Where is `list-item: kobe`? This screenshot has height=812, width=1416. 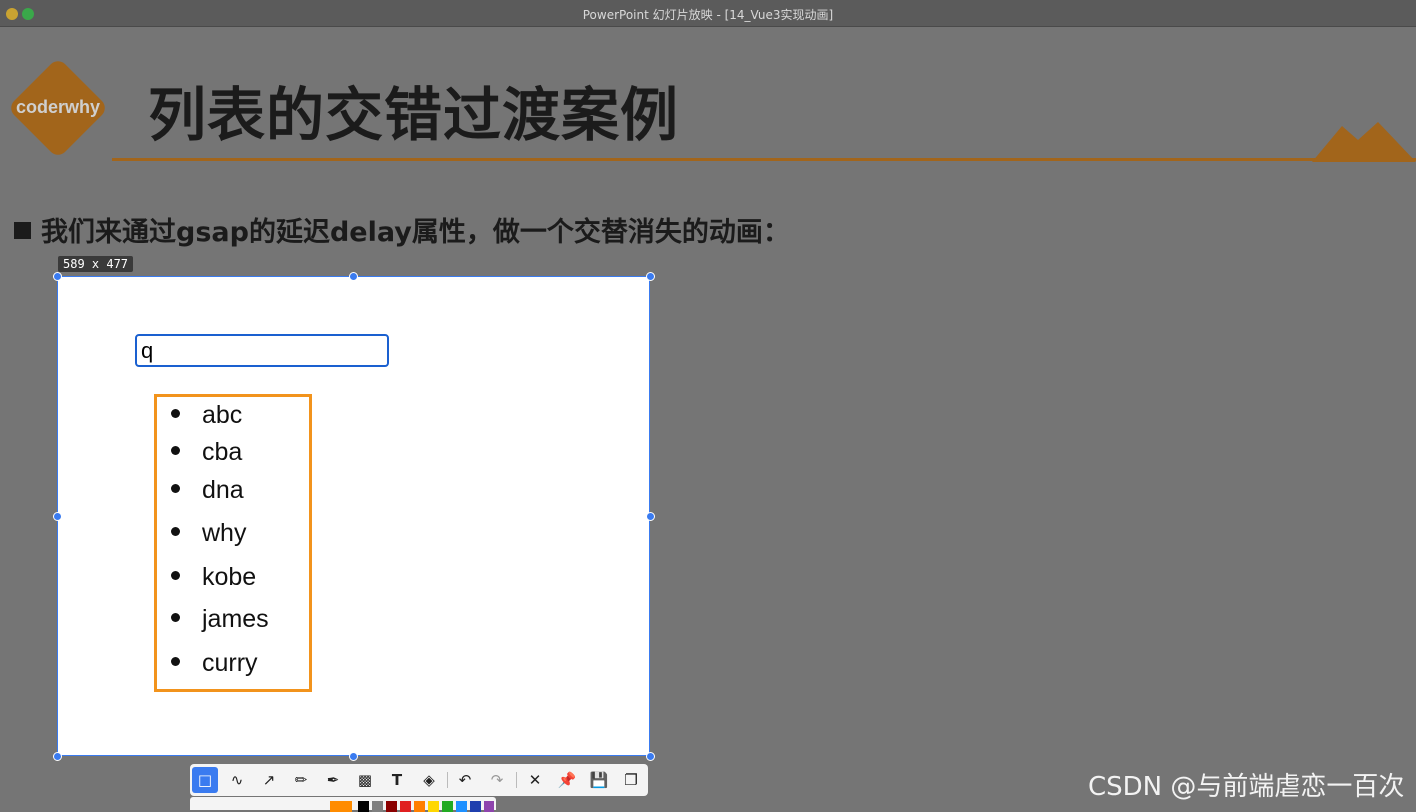 list-item: kobe is located at coordinates (213, 577).